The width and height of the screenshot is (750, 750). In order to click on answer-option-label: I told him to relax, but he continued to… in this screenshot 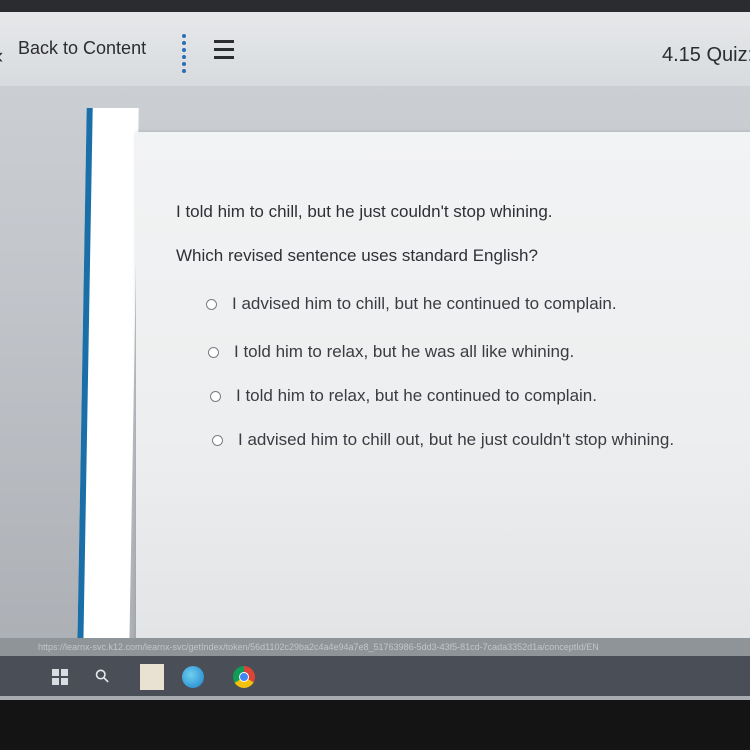, I will do `click(416, 395)`.